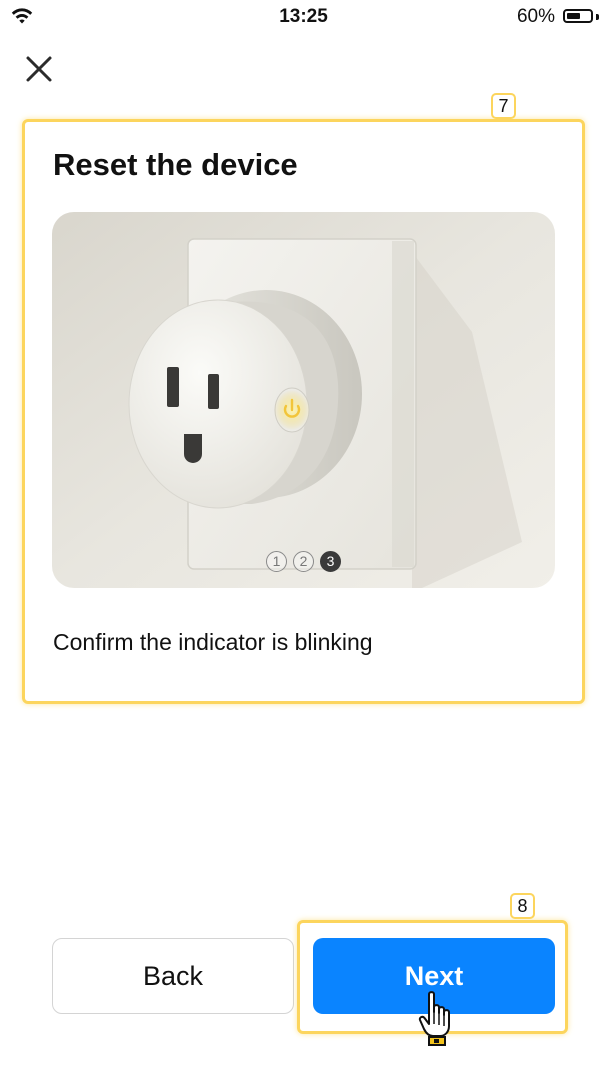 This screenshot has height=1080, width=607. I want to click on card-highlight-tag: 7, so click(503, 106).